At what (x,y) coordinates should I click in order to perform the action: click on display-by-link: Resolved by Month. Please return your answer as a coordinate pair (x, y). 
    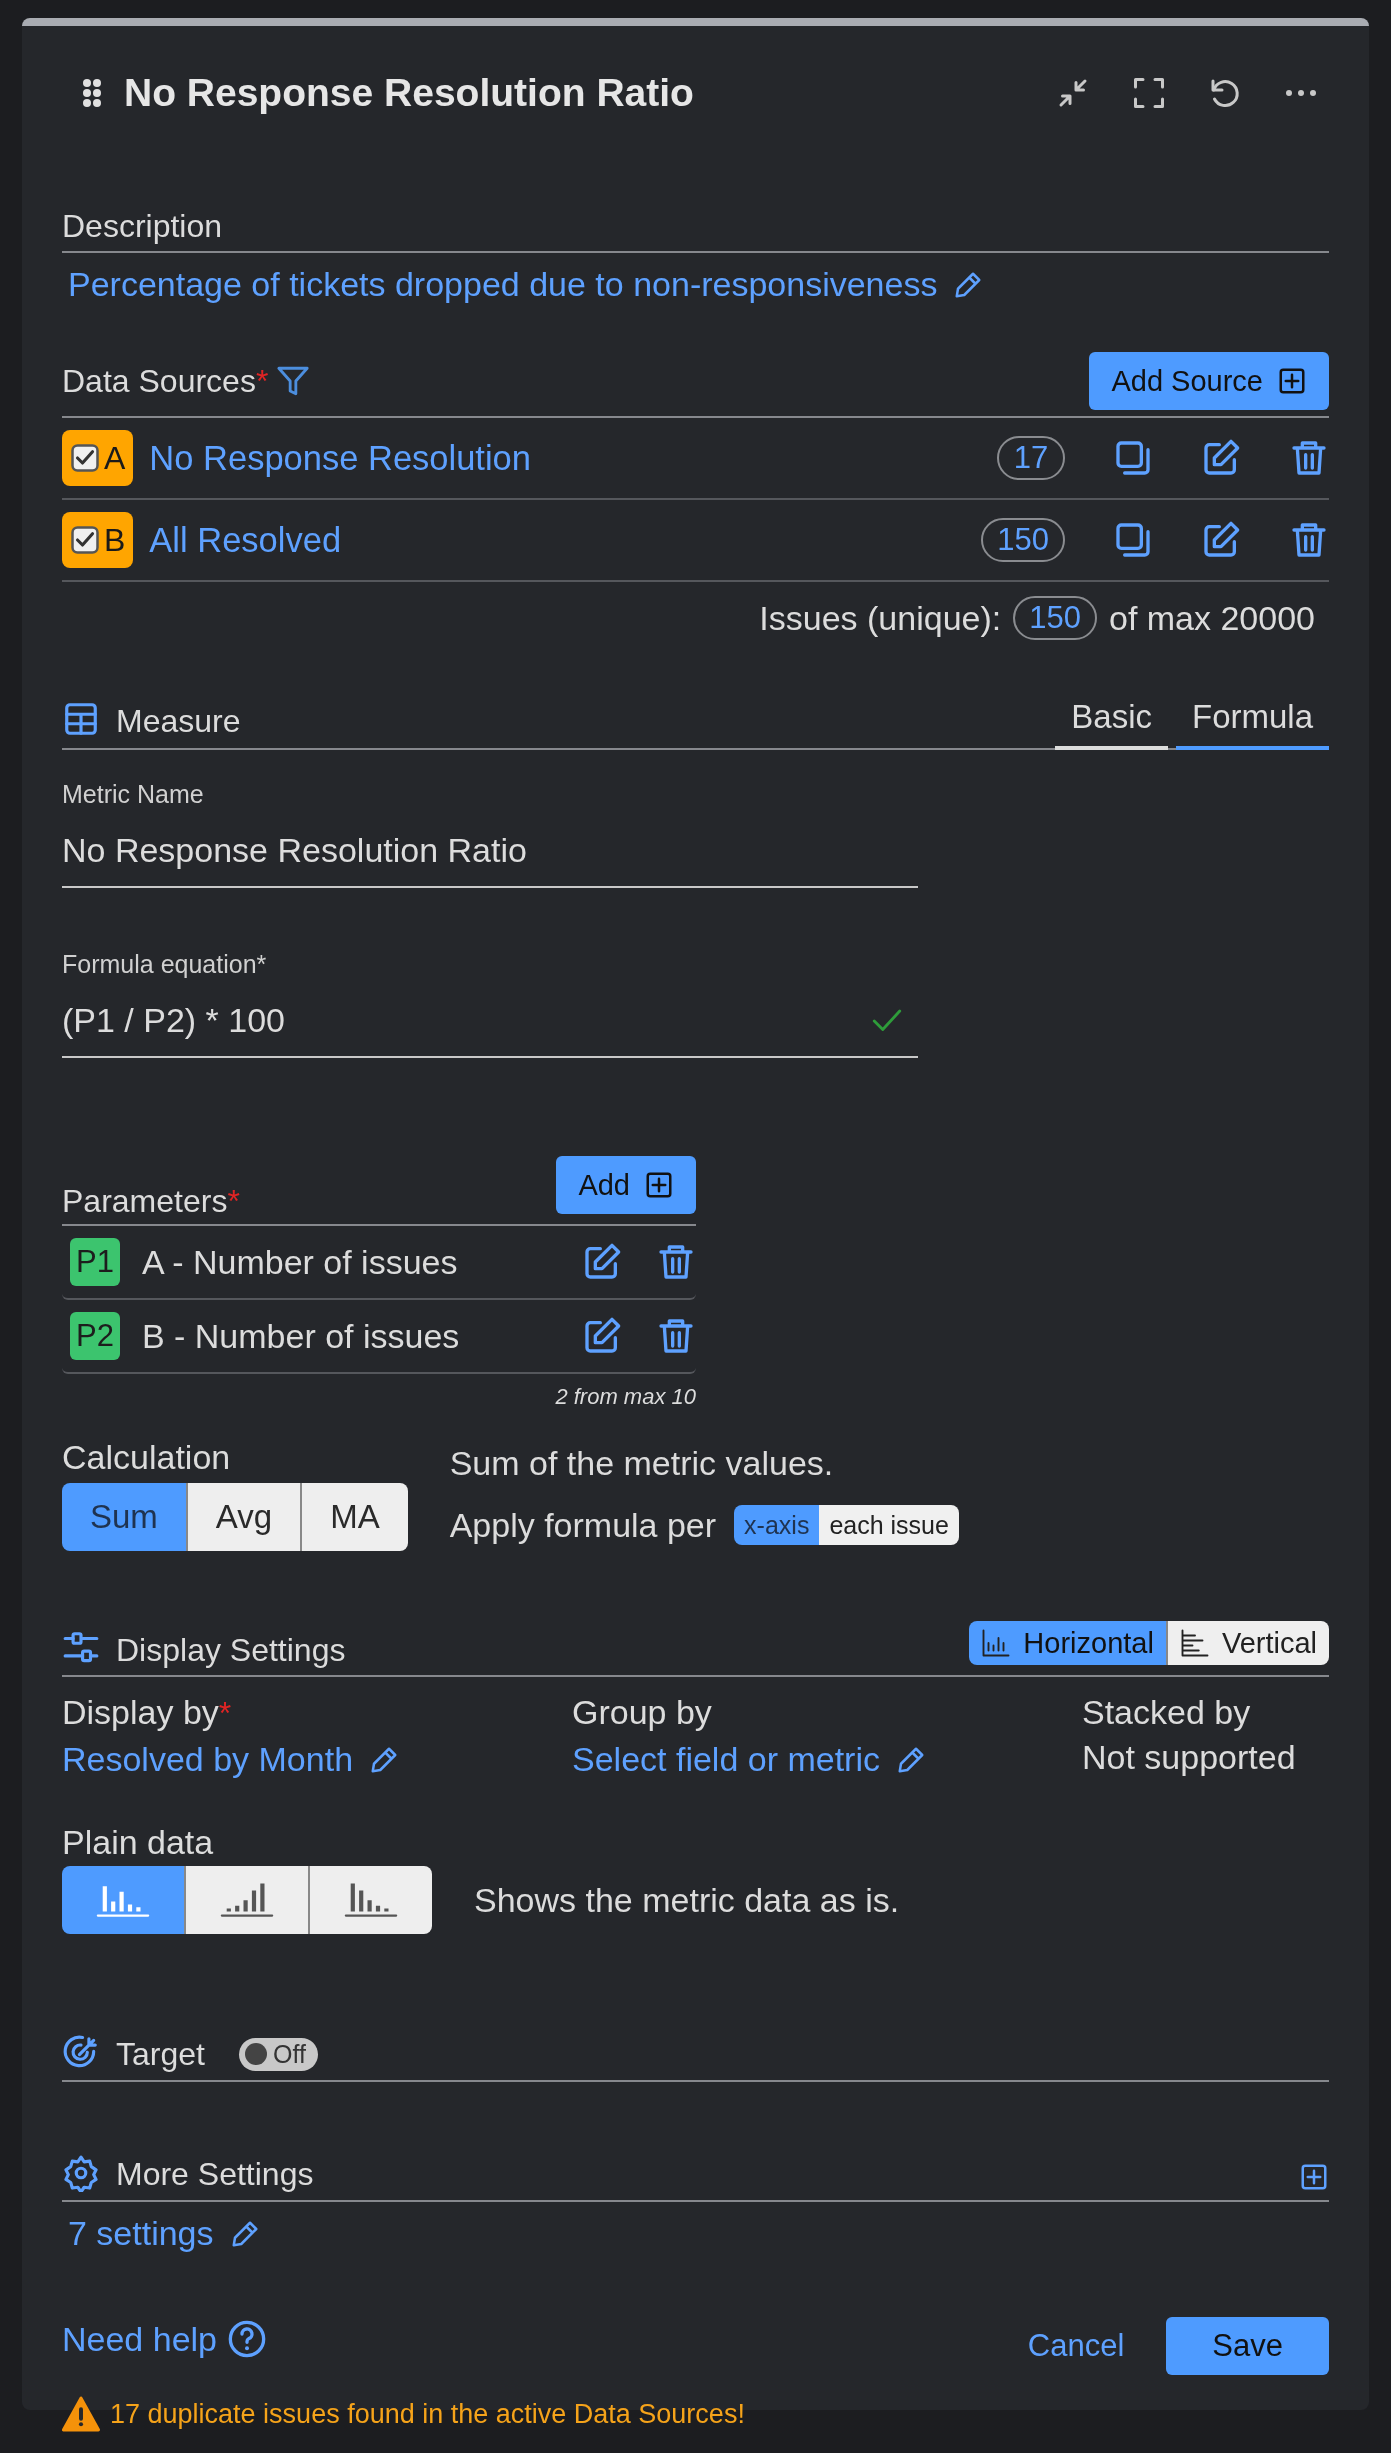
    Looking at the image, I should click on (208, 1759).